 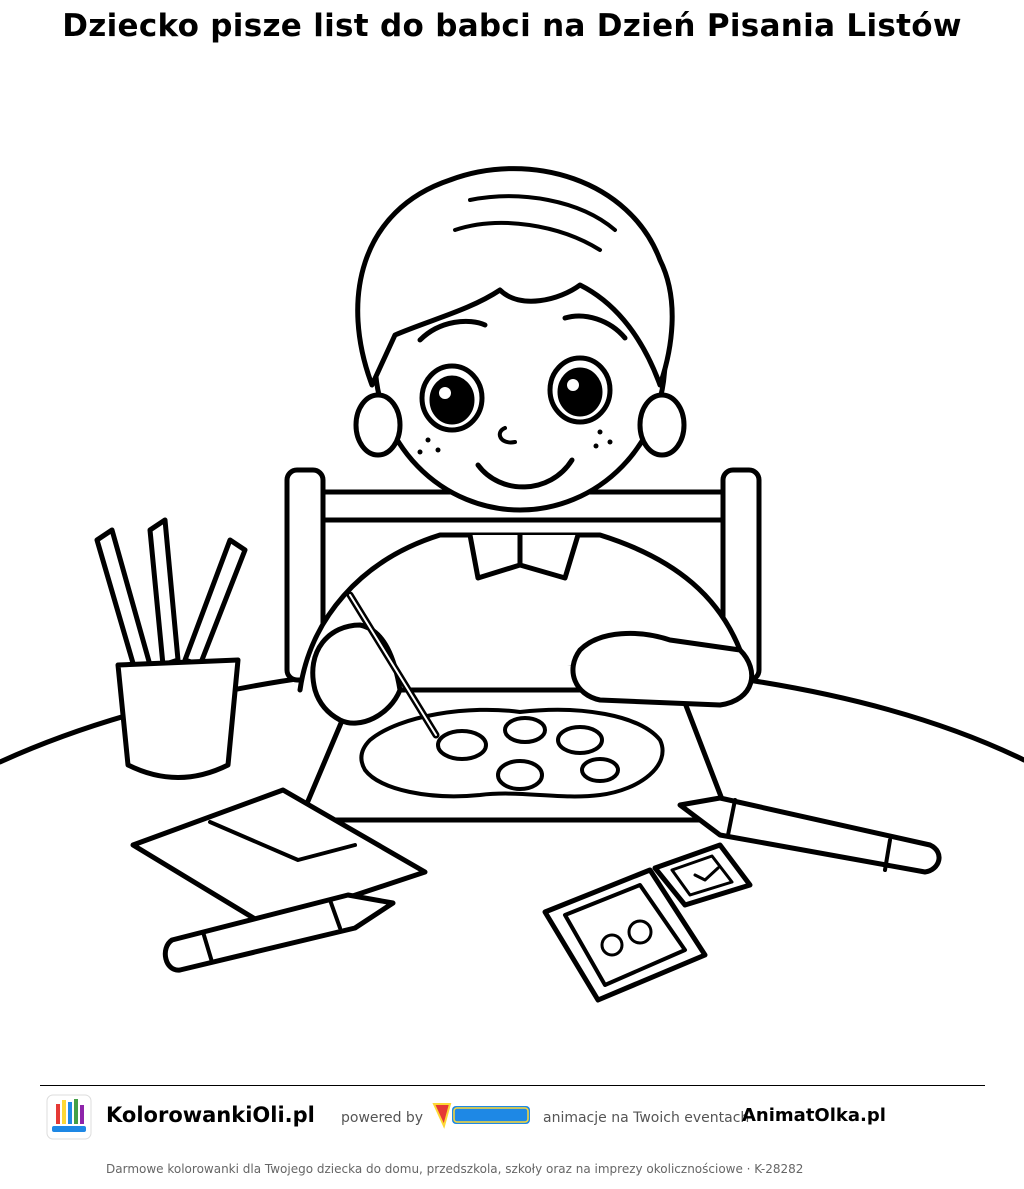 What do you see at coordinates (482, 1115) in the screenshot?
I see `animatolka-logo-icon` at bounding box center [482, 1115].